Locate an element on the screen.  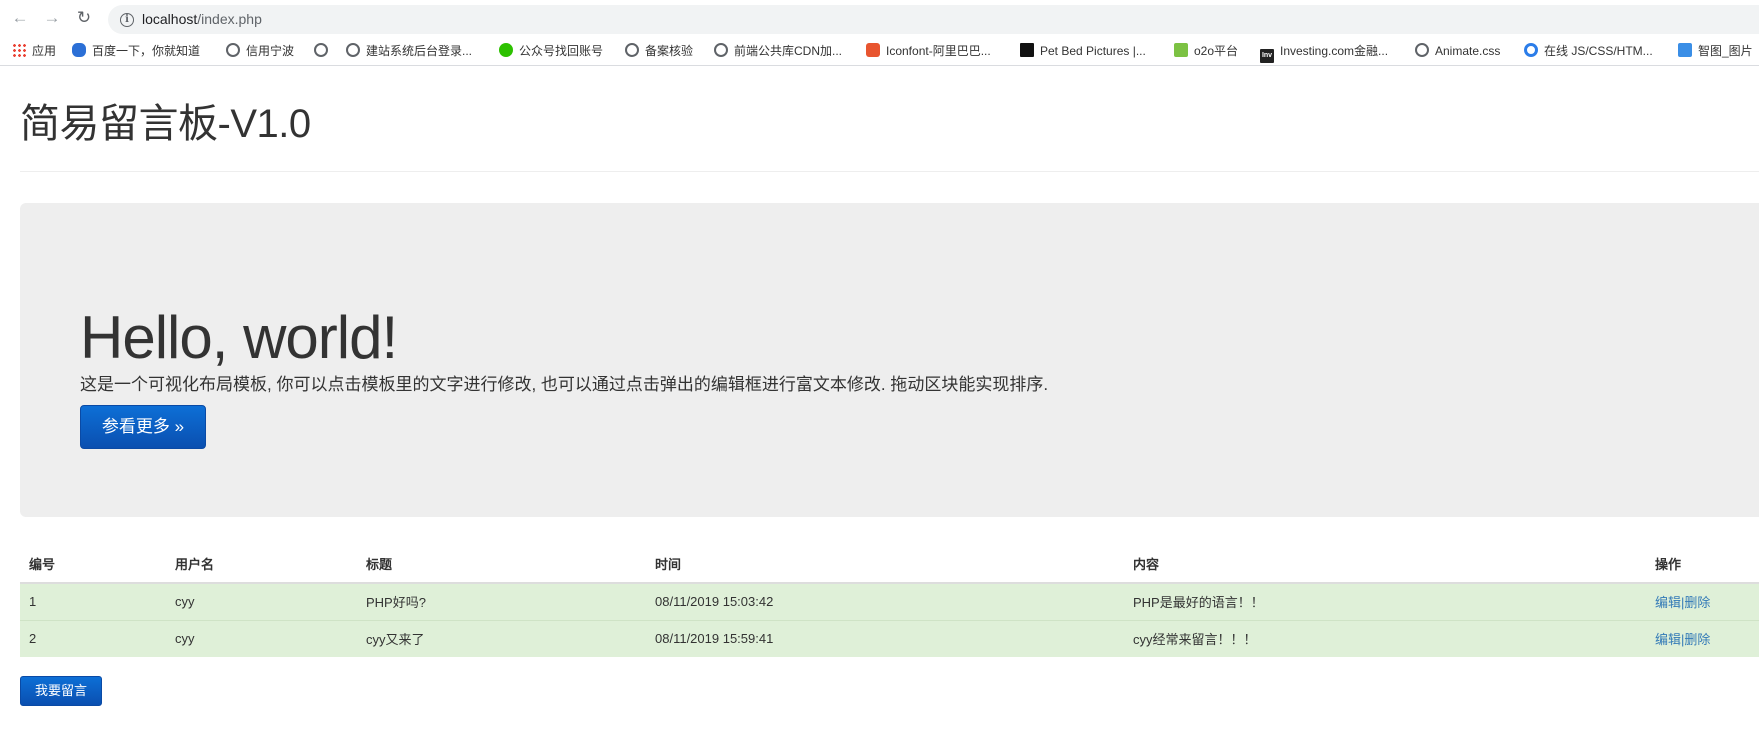
bookmark-apps: 应用 is located at coordinates (34, 51).